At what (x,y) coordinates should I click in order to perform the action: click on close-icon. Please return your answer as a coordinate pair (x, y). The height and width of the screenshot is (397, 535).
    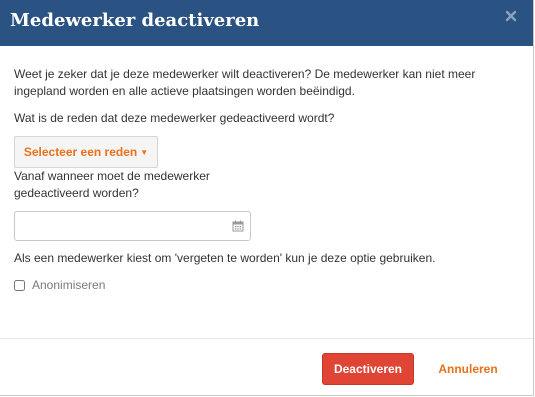
    Looking at the image, I should click on (511, 16).